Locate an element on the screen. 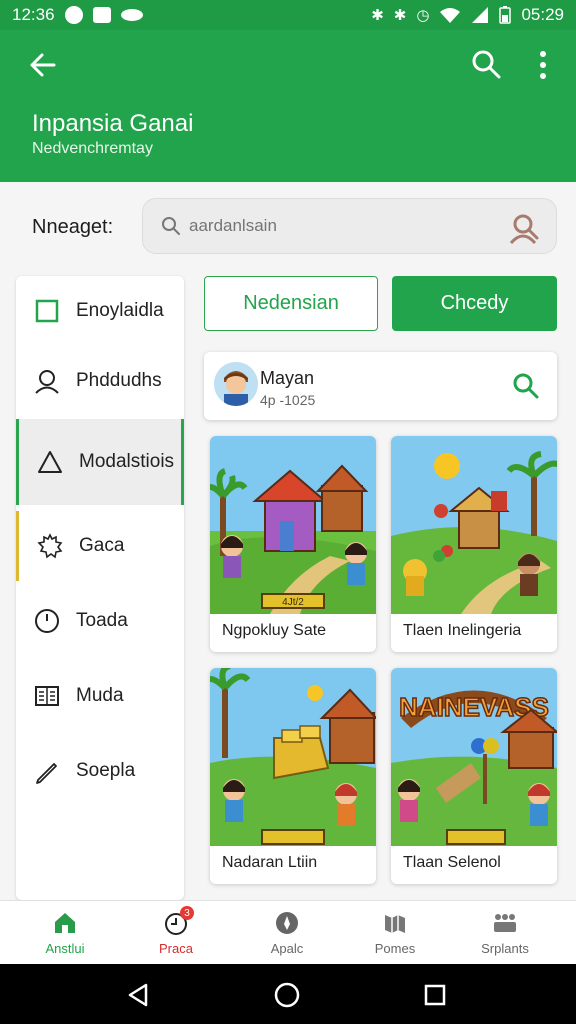 Image resolution: width=576 pixels, height=1024 pixels. gear-icon is located at coordinates (50, 546).